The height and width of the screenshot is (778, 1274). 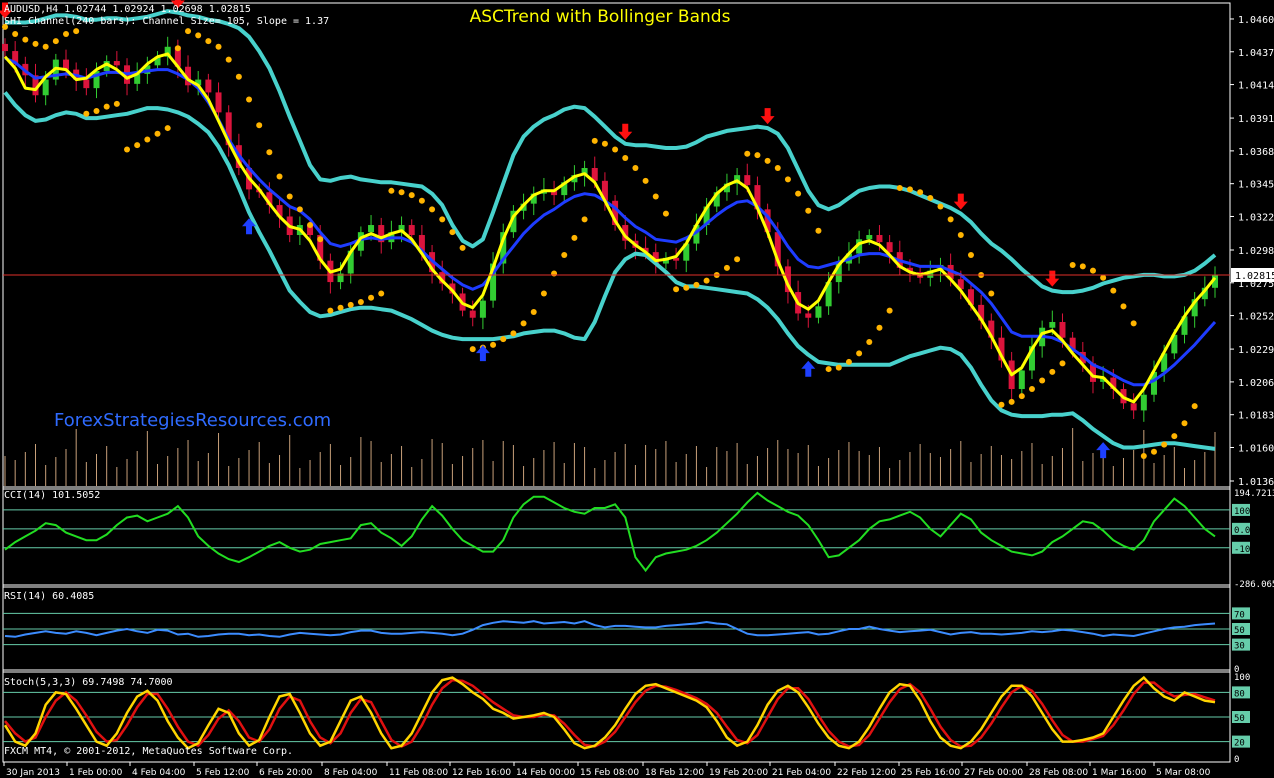 I want to click on price-tick-label: 1.02290, so click(x=1256, y=350).